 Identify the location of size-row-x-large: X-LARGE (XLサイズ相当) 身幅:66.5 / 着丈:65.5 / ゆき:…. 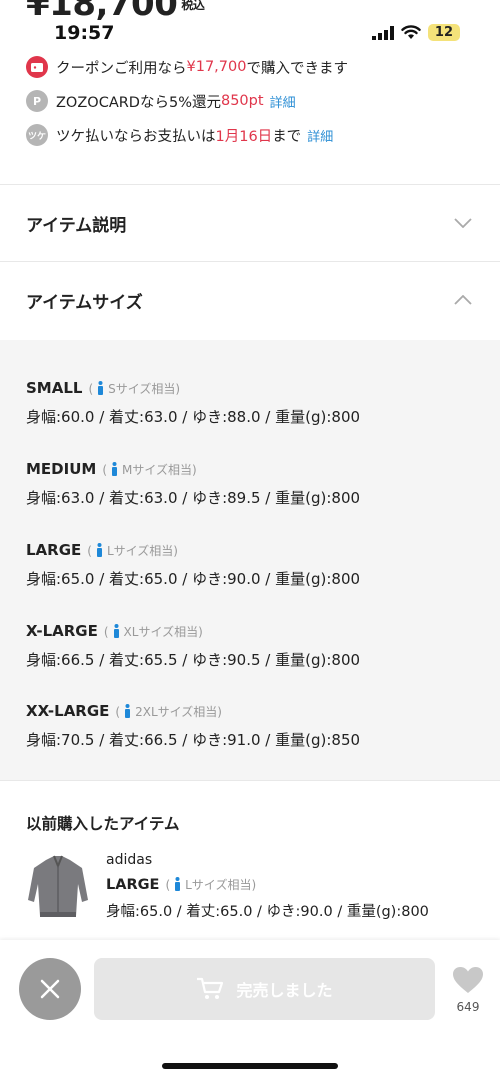
(193, 645).